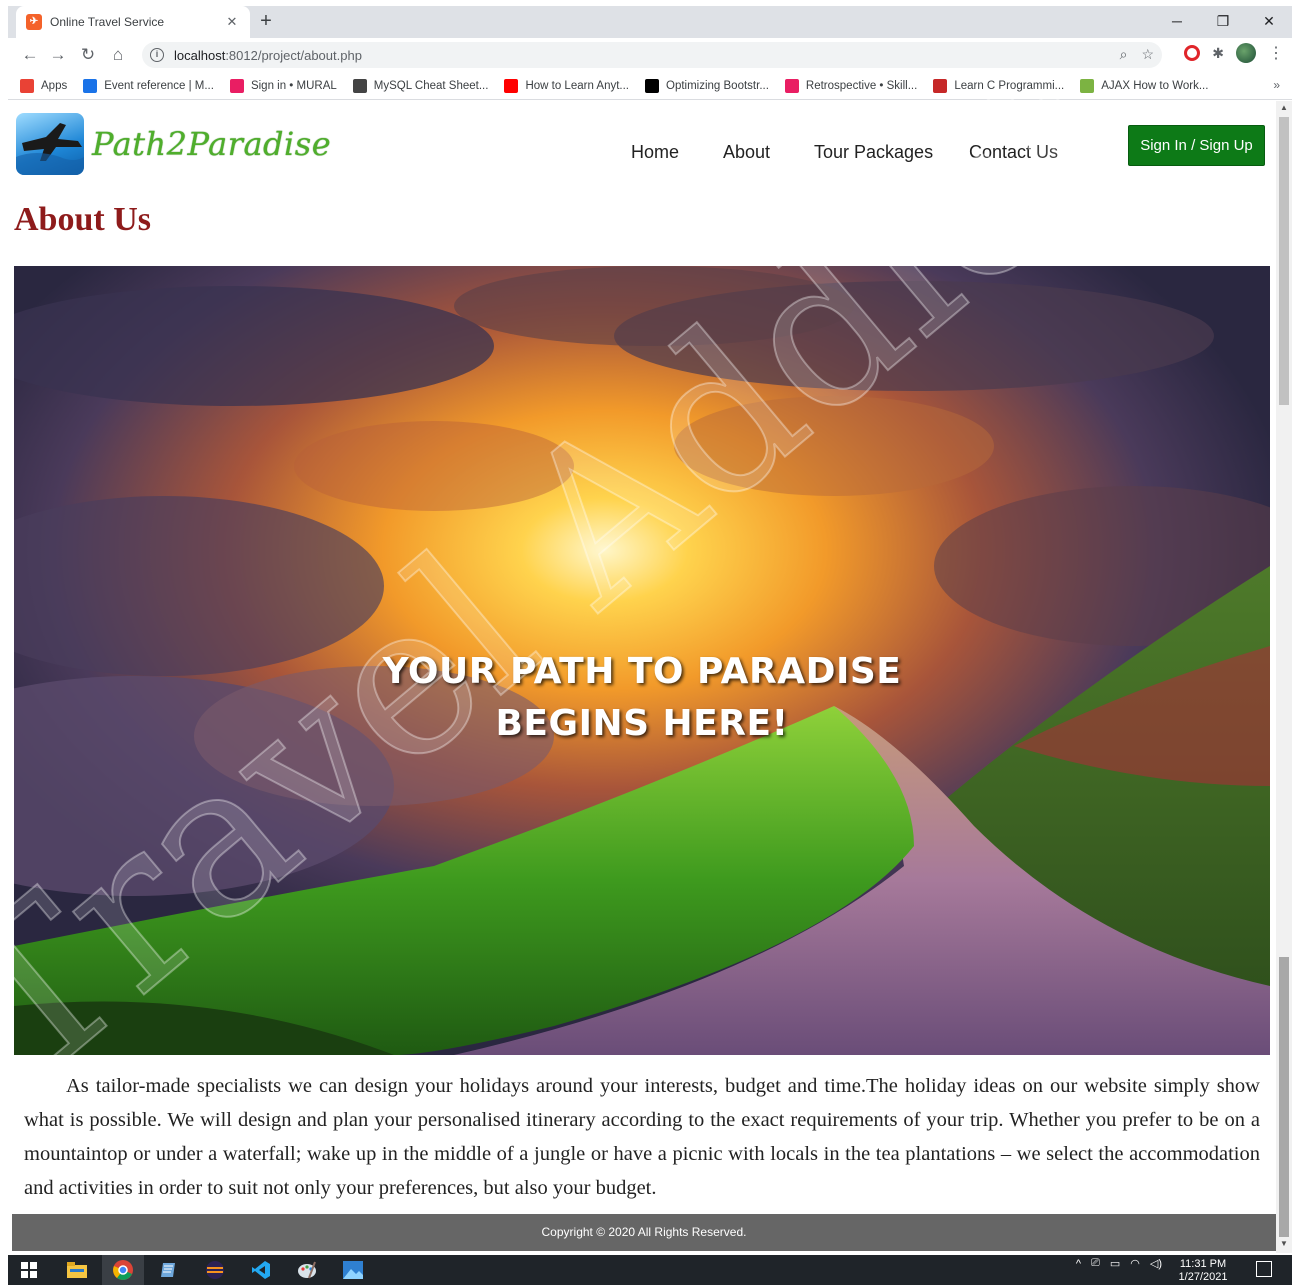 Image resolution: width=1298 pixels, height=1285 pixels. Describe the element at coordinates (1192, 53) in the screenshot. I see `opera-extension-icon` at that location.